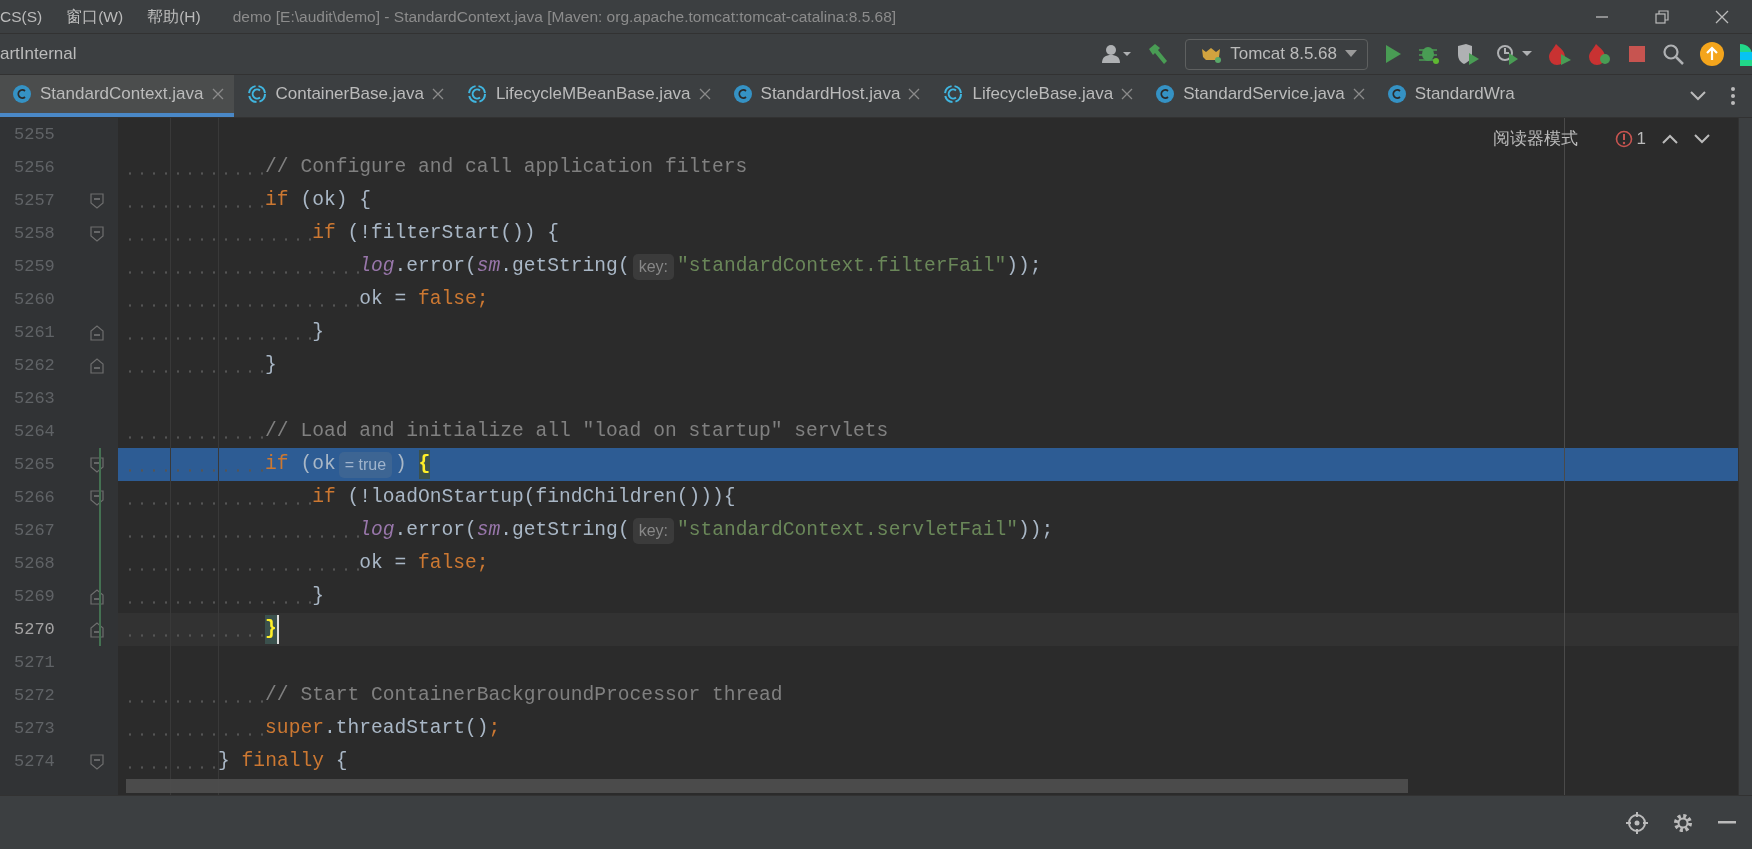 The width and height of the screenshot is (1752, 849). I want to click on caret-icon, so click(1351, 54).